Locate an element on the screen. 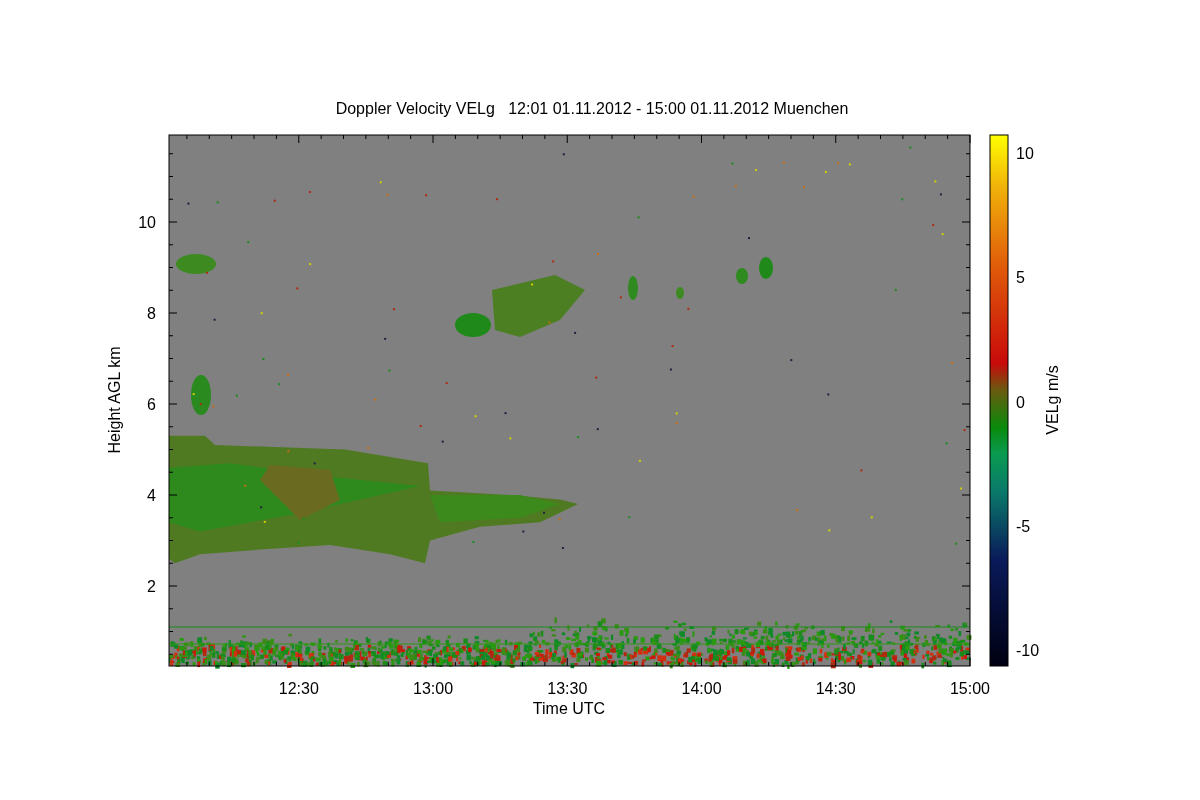  tick-label: 0 is located at coordinates (1020, 402).